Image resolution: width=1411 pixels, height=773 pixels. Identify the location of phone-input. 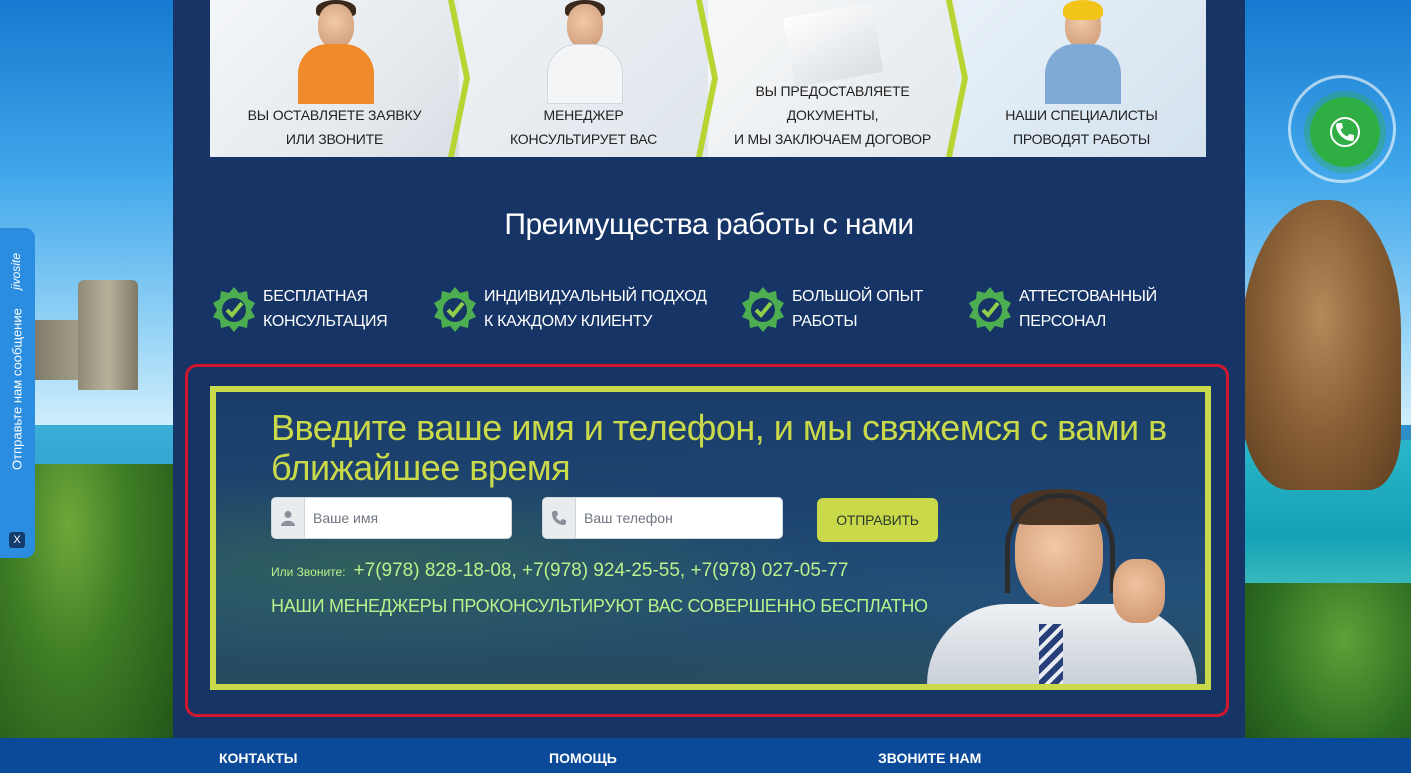
(679, 518).